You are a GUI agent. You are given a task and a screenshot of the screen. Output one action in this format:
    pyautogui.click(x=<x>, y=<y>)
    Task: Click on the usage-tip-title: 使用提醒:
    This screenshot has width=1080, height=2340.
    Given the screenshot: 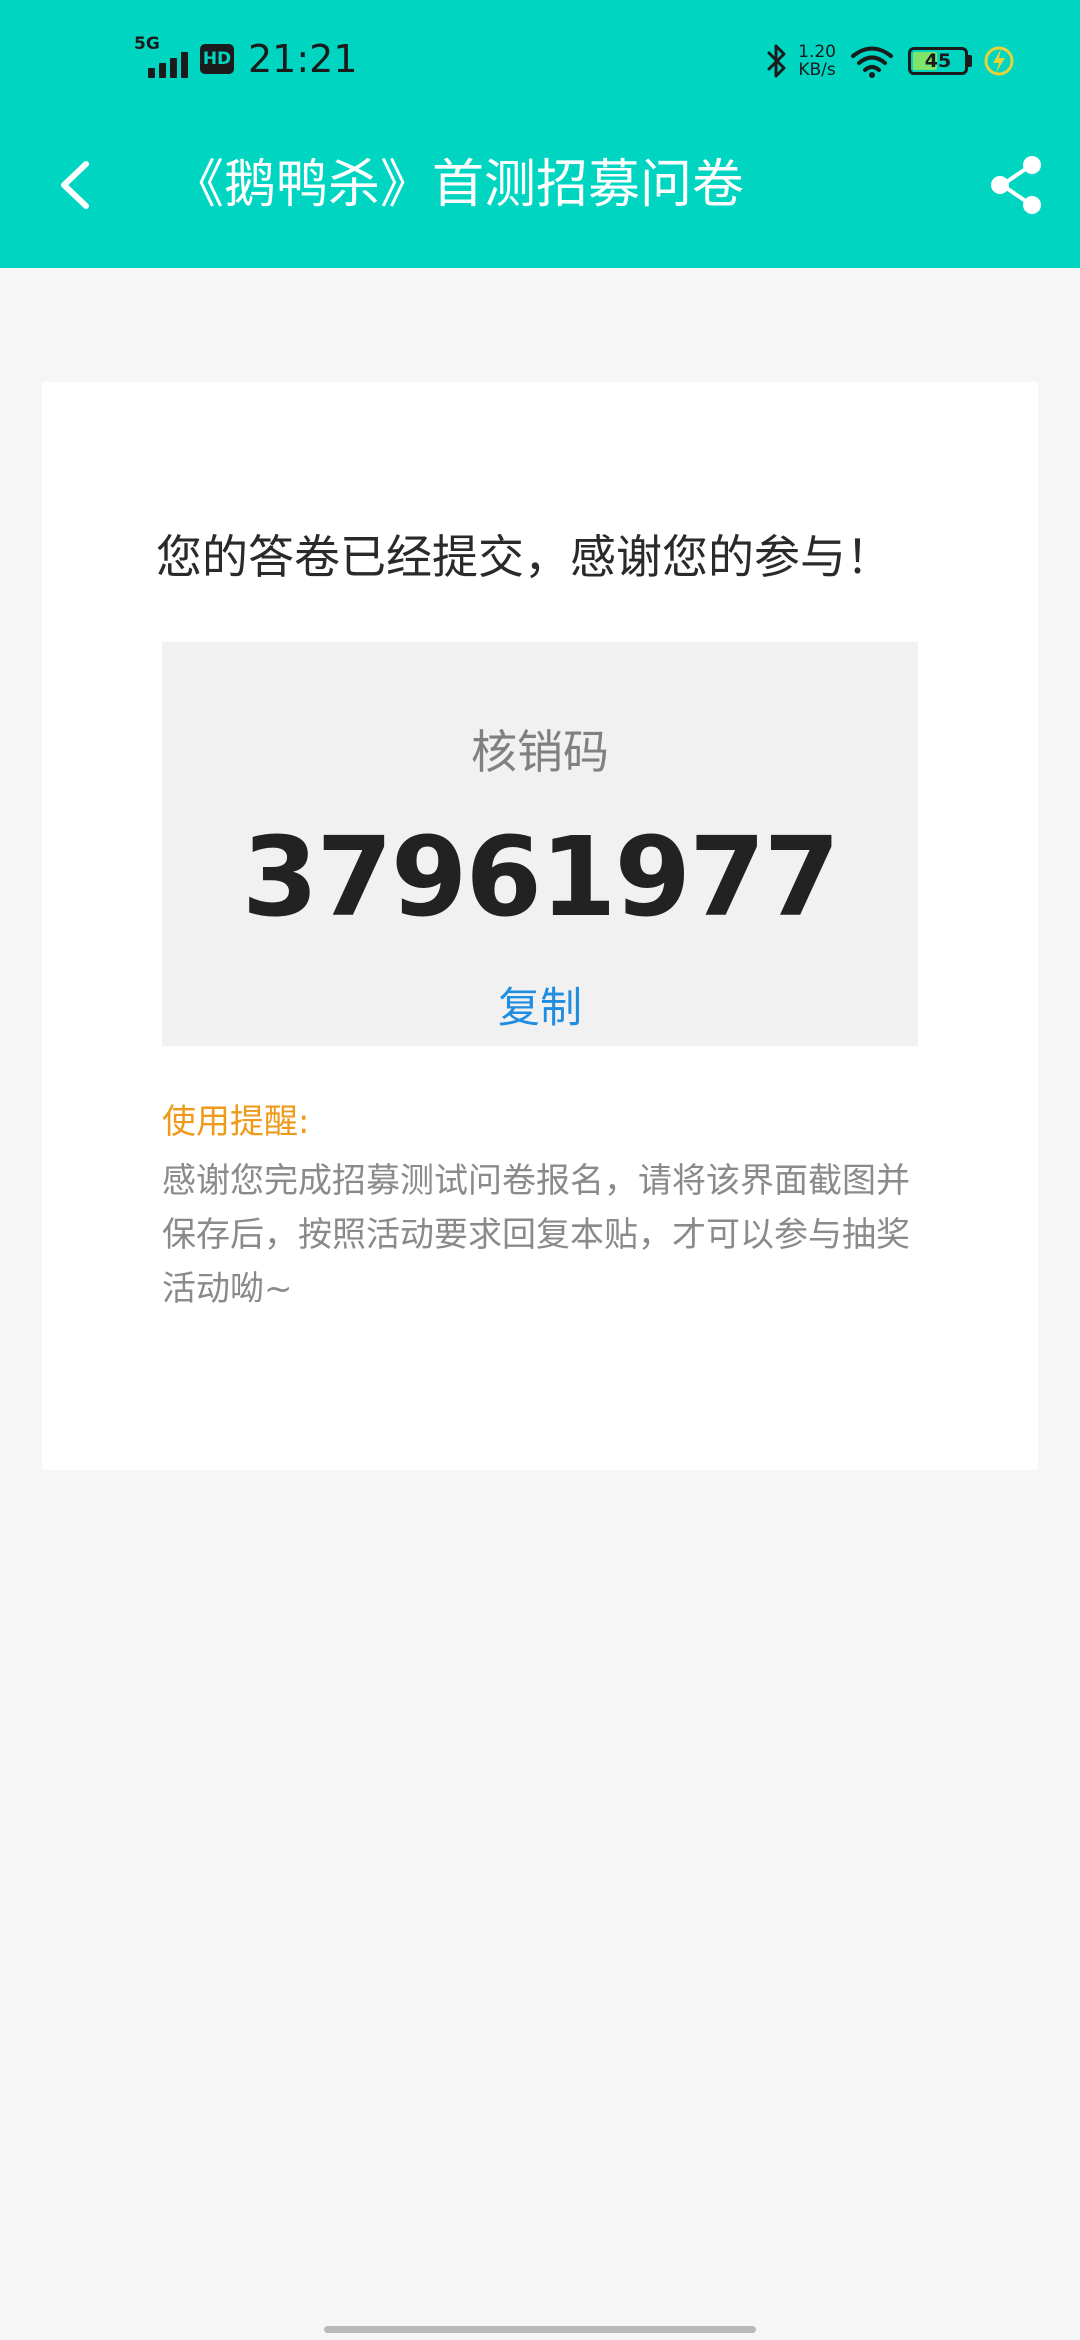 What is the action you would take?
    pyautogui.click(x=236, y=1122)
    